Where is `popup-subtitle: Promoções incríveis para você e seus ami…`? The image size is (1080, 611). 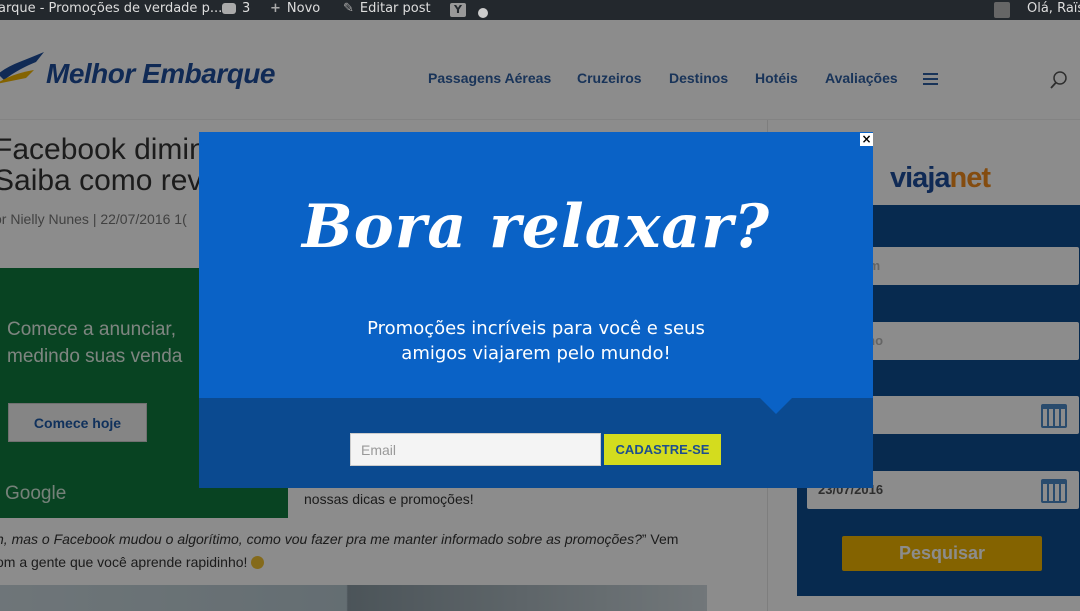
popup-subtitle: Promoções incríveis para você e seus ami… is located at coordinates (536, 341).